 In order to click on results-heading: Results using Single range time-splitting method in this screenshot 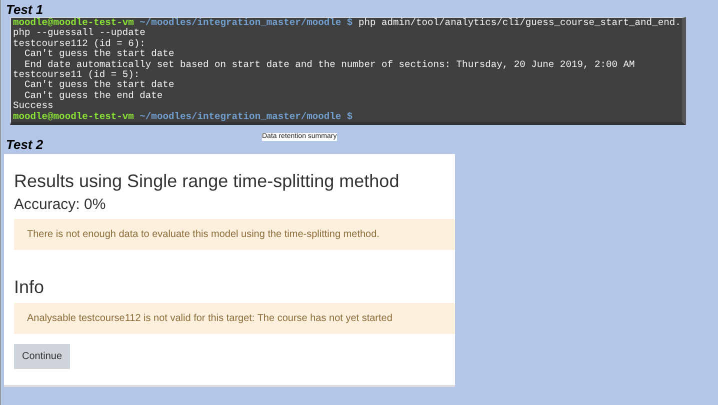, I will do `click(207, 181)`.